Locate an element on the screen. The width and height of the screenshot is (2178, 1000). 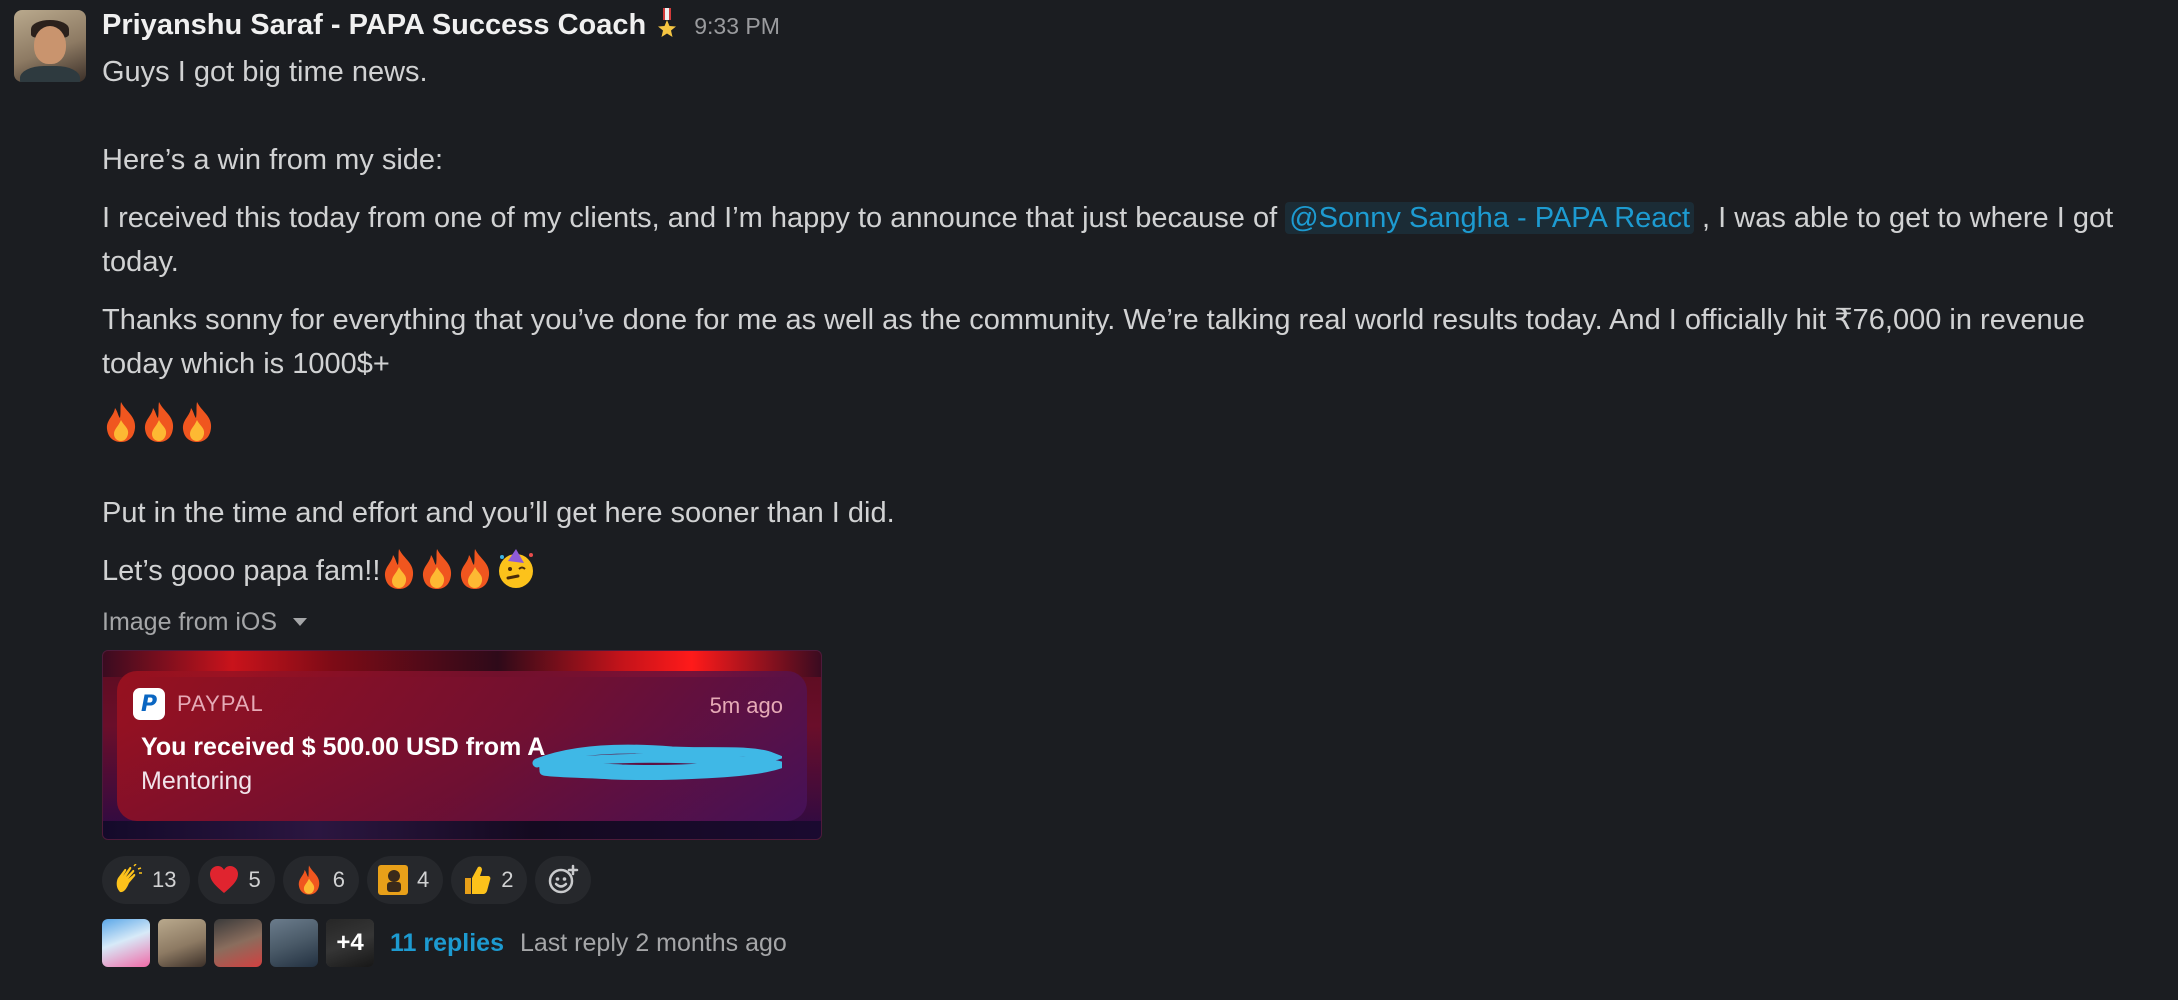
replies-link: 11 replies is located at coordinates (447, 943).